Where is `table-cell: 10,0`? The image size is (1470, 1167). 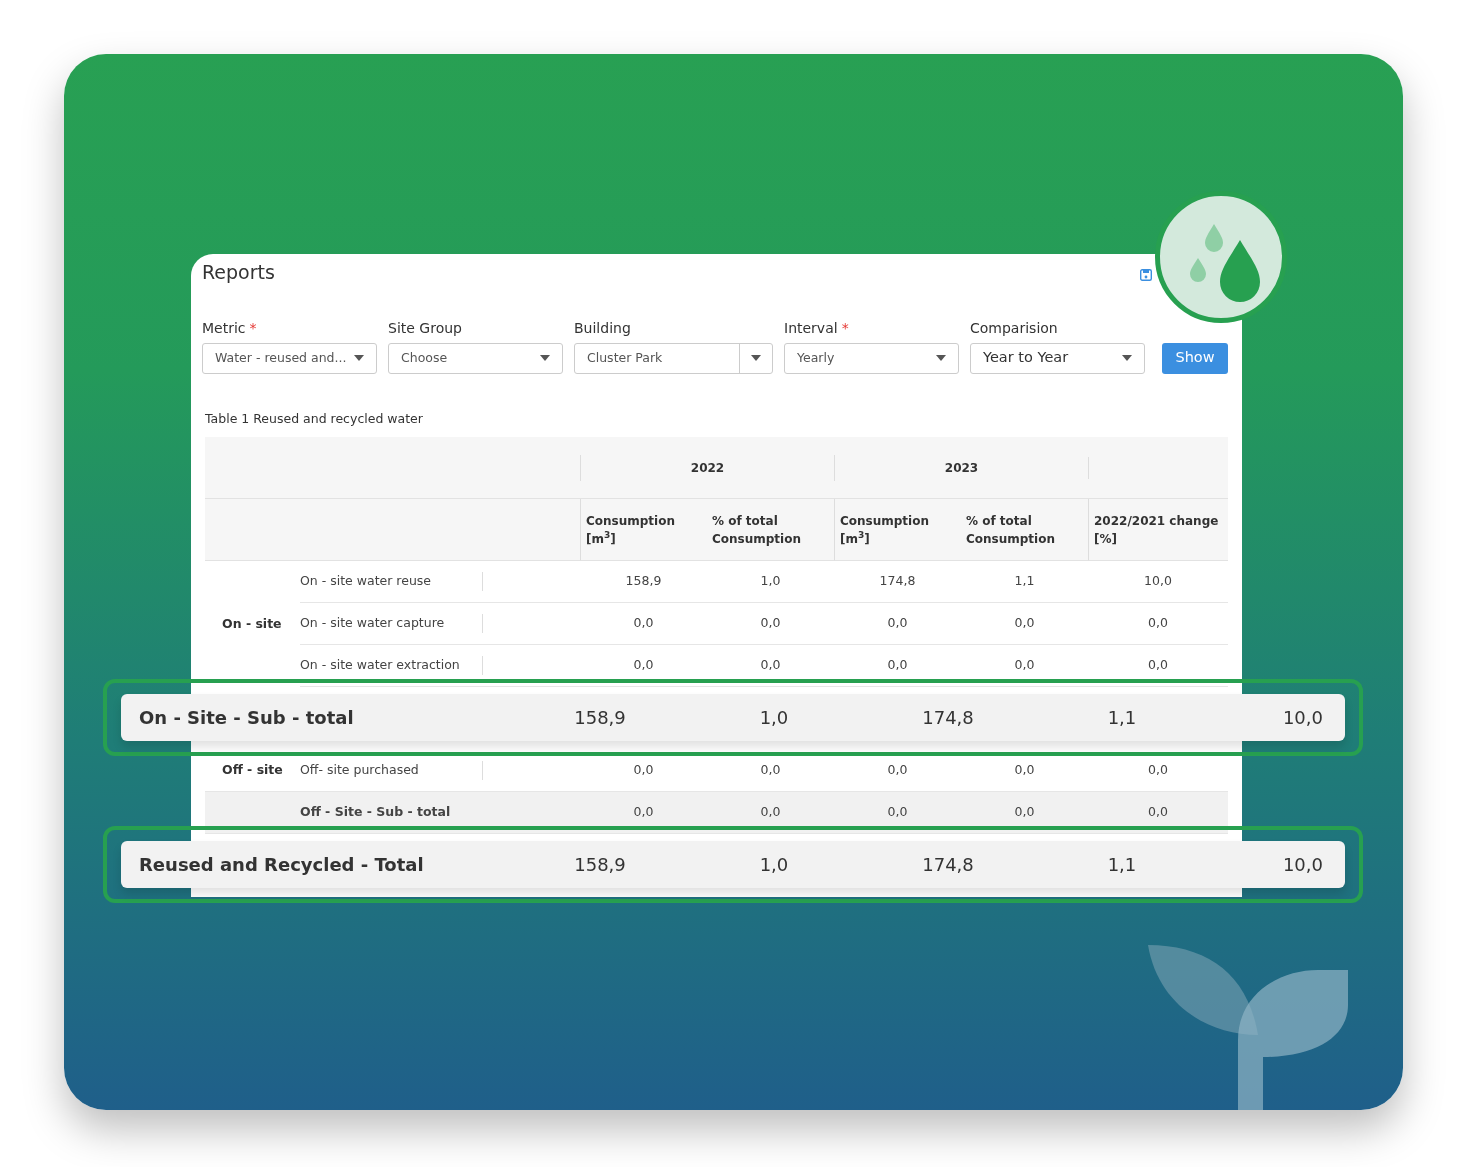
table-cell: 10,0 is located at coordinates (1158, 582).